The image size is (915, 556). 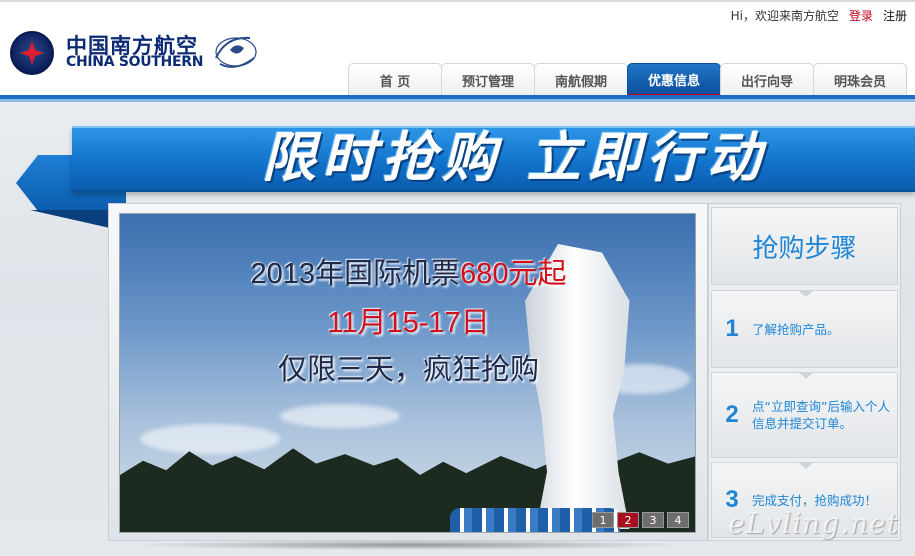 What do you see at coordinates (860, 80) in the screenshot?
I see `tab-membership: 明珠会员` at bounding box center [860, 80].